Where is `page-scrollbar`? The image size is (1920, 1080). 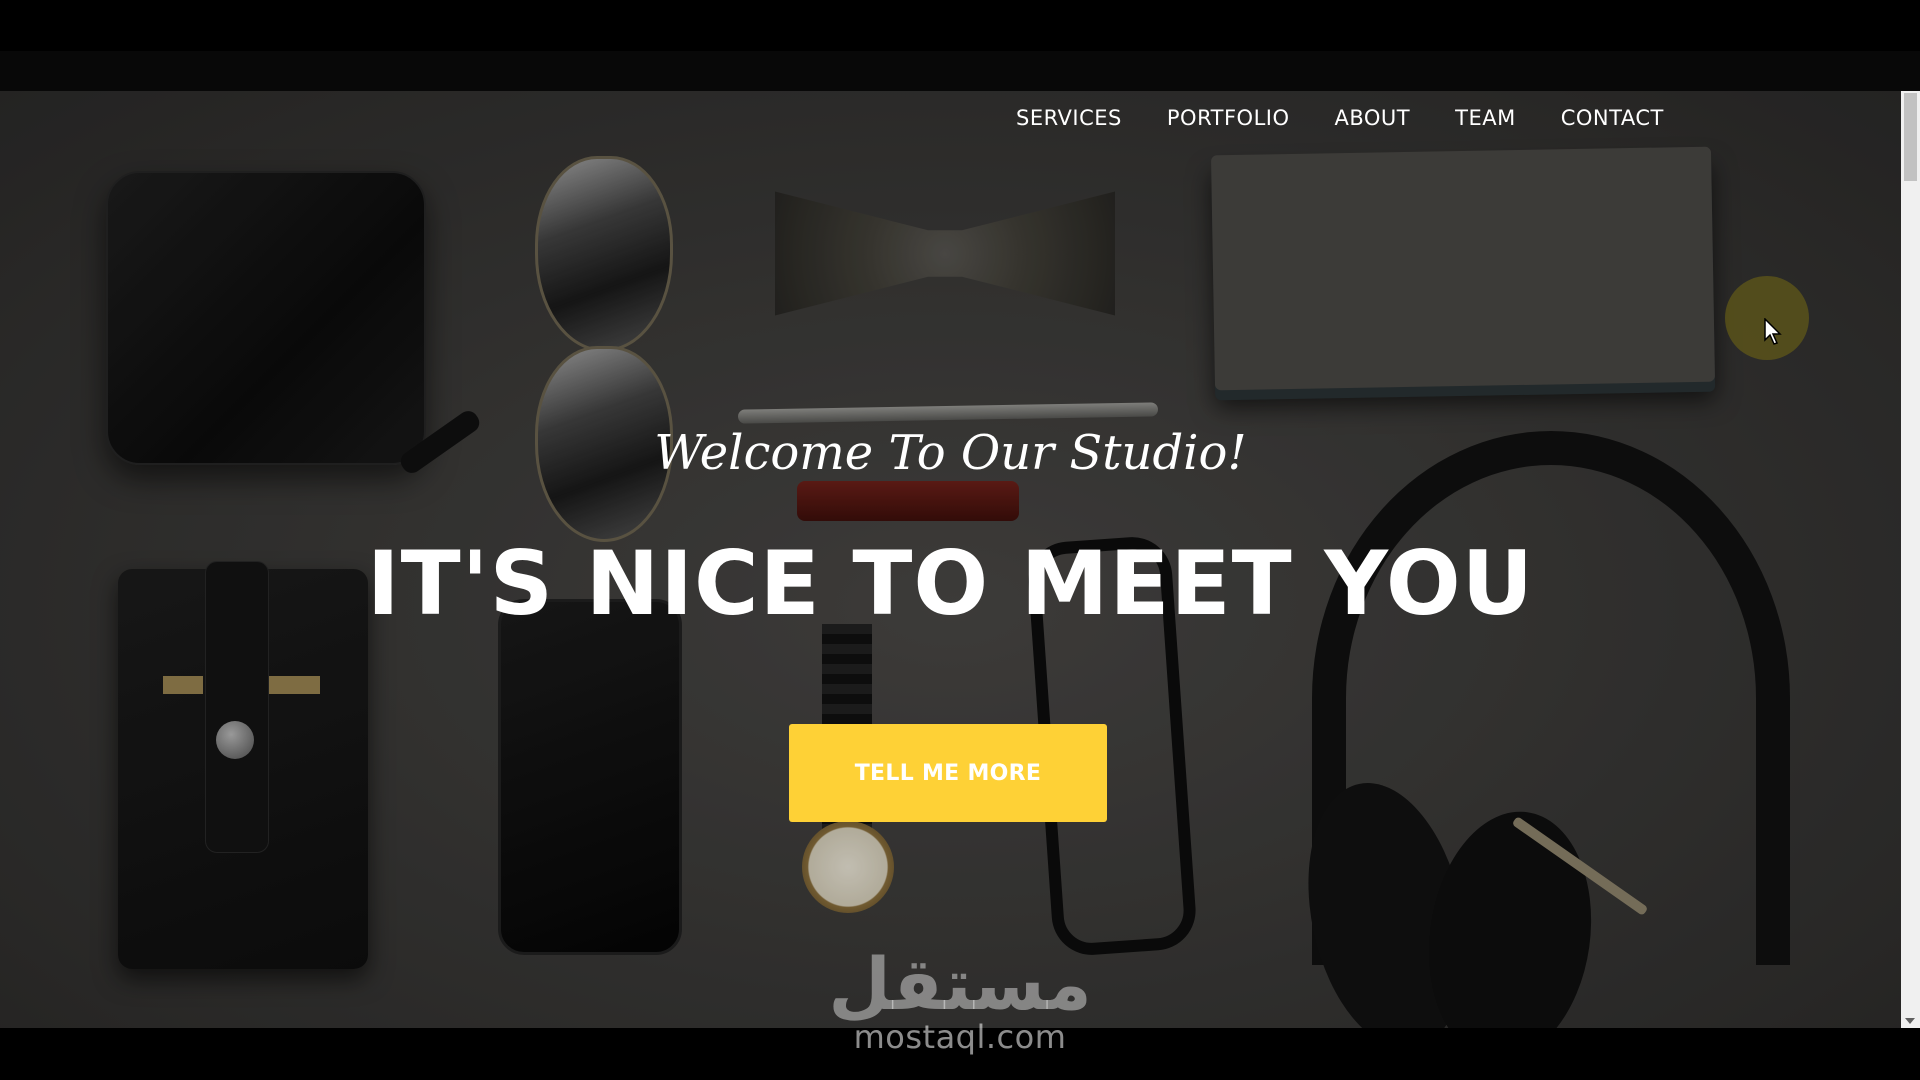 page-scrollbar is located at coordinates (1910, 559).